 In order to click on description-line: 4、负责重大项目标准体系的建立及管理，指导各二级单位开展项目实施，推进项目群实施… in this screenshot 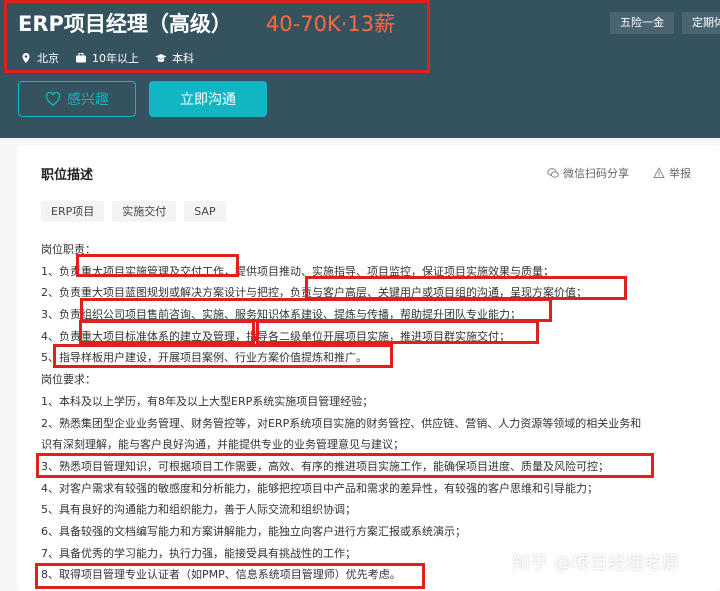, I will do `click(275, 336)`.